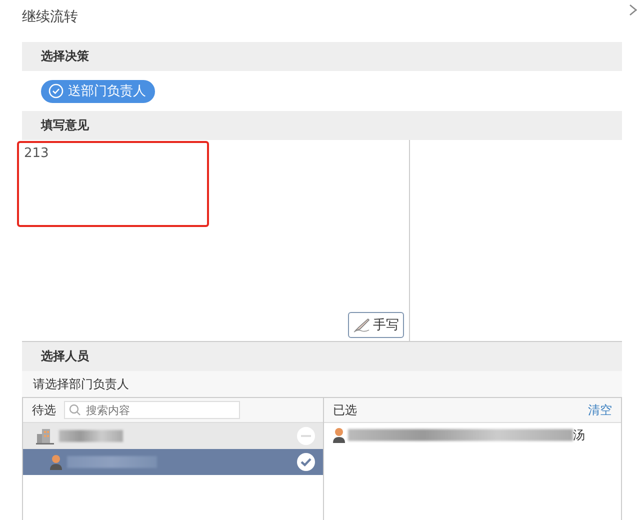  What do you see at coordinates (376, 325) in the screenshot?
I see `handwrite-button: 手写` at bounding box center [376, 325].